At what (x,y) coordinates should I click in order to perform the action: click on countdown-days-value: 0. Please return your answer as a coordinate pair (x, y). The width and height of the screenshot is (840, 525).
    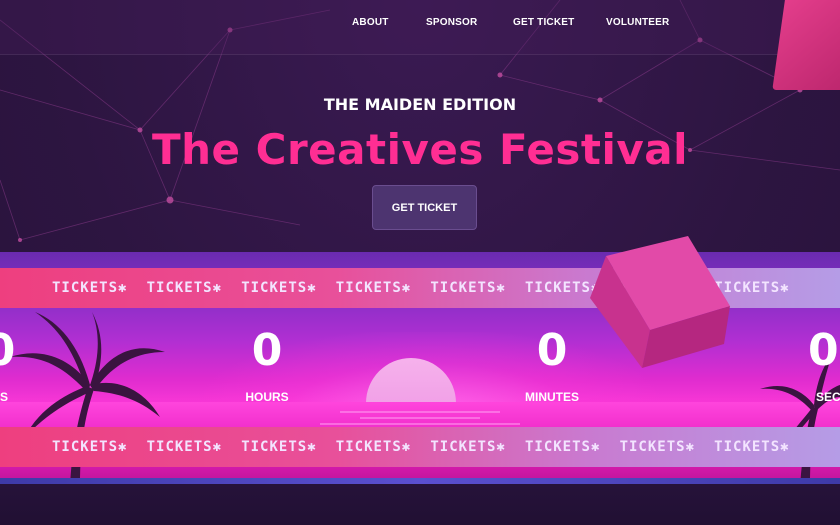
    Looking at the image, I should click on (30, 351).